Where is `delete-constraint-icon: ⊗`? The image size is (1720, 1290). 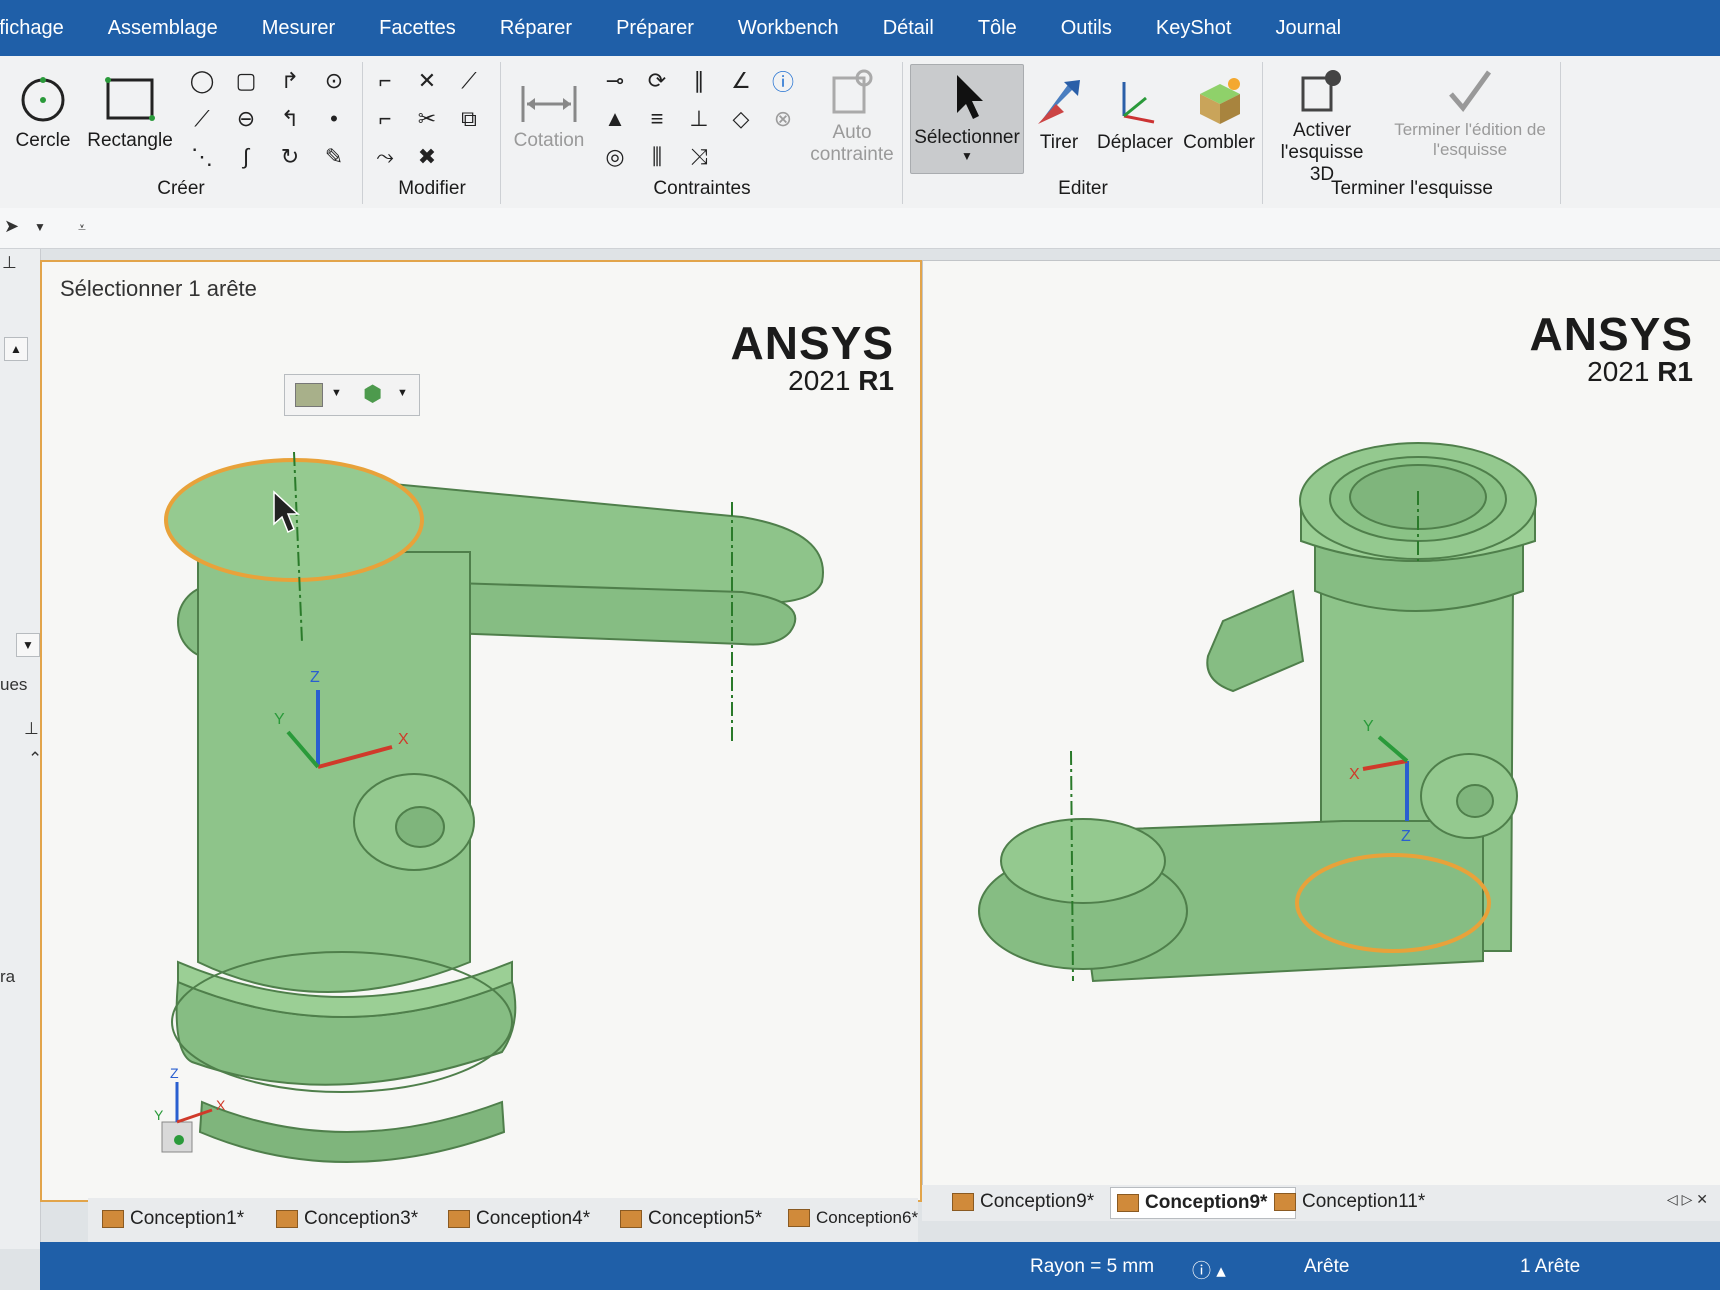 delete-constraint-icon: ⊗ is located at coordinates (783, 119).